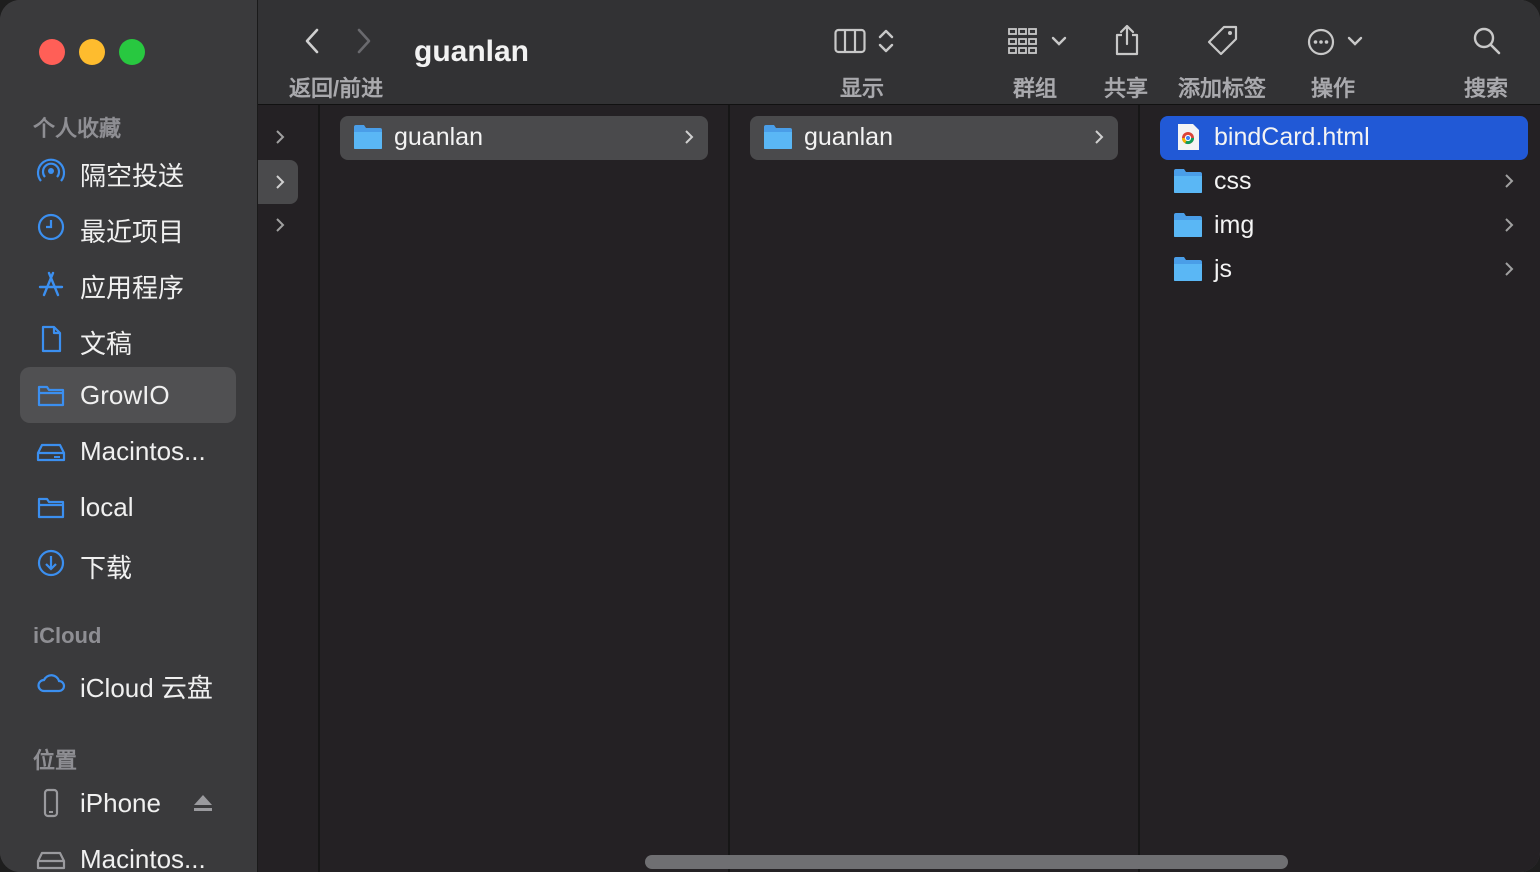 The image size is (1540, 872). Describe the element at coordinates (312, 41) in the screenshot. I see `back-chevron-icon` at that location.